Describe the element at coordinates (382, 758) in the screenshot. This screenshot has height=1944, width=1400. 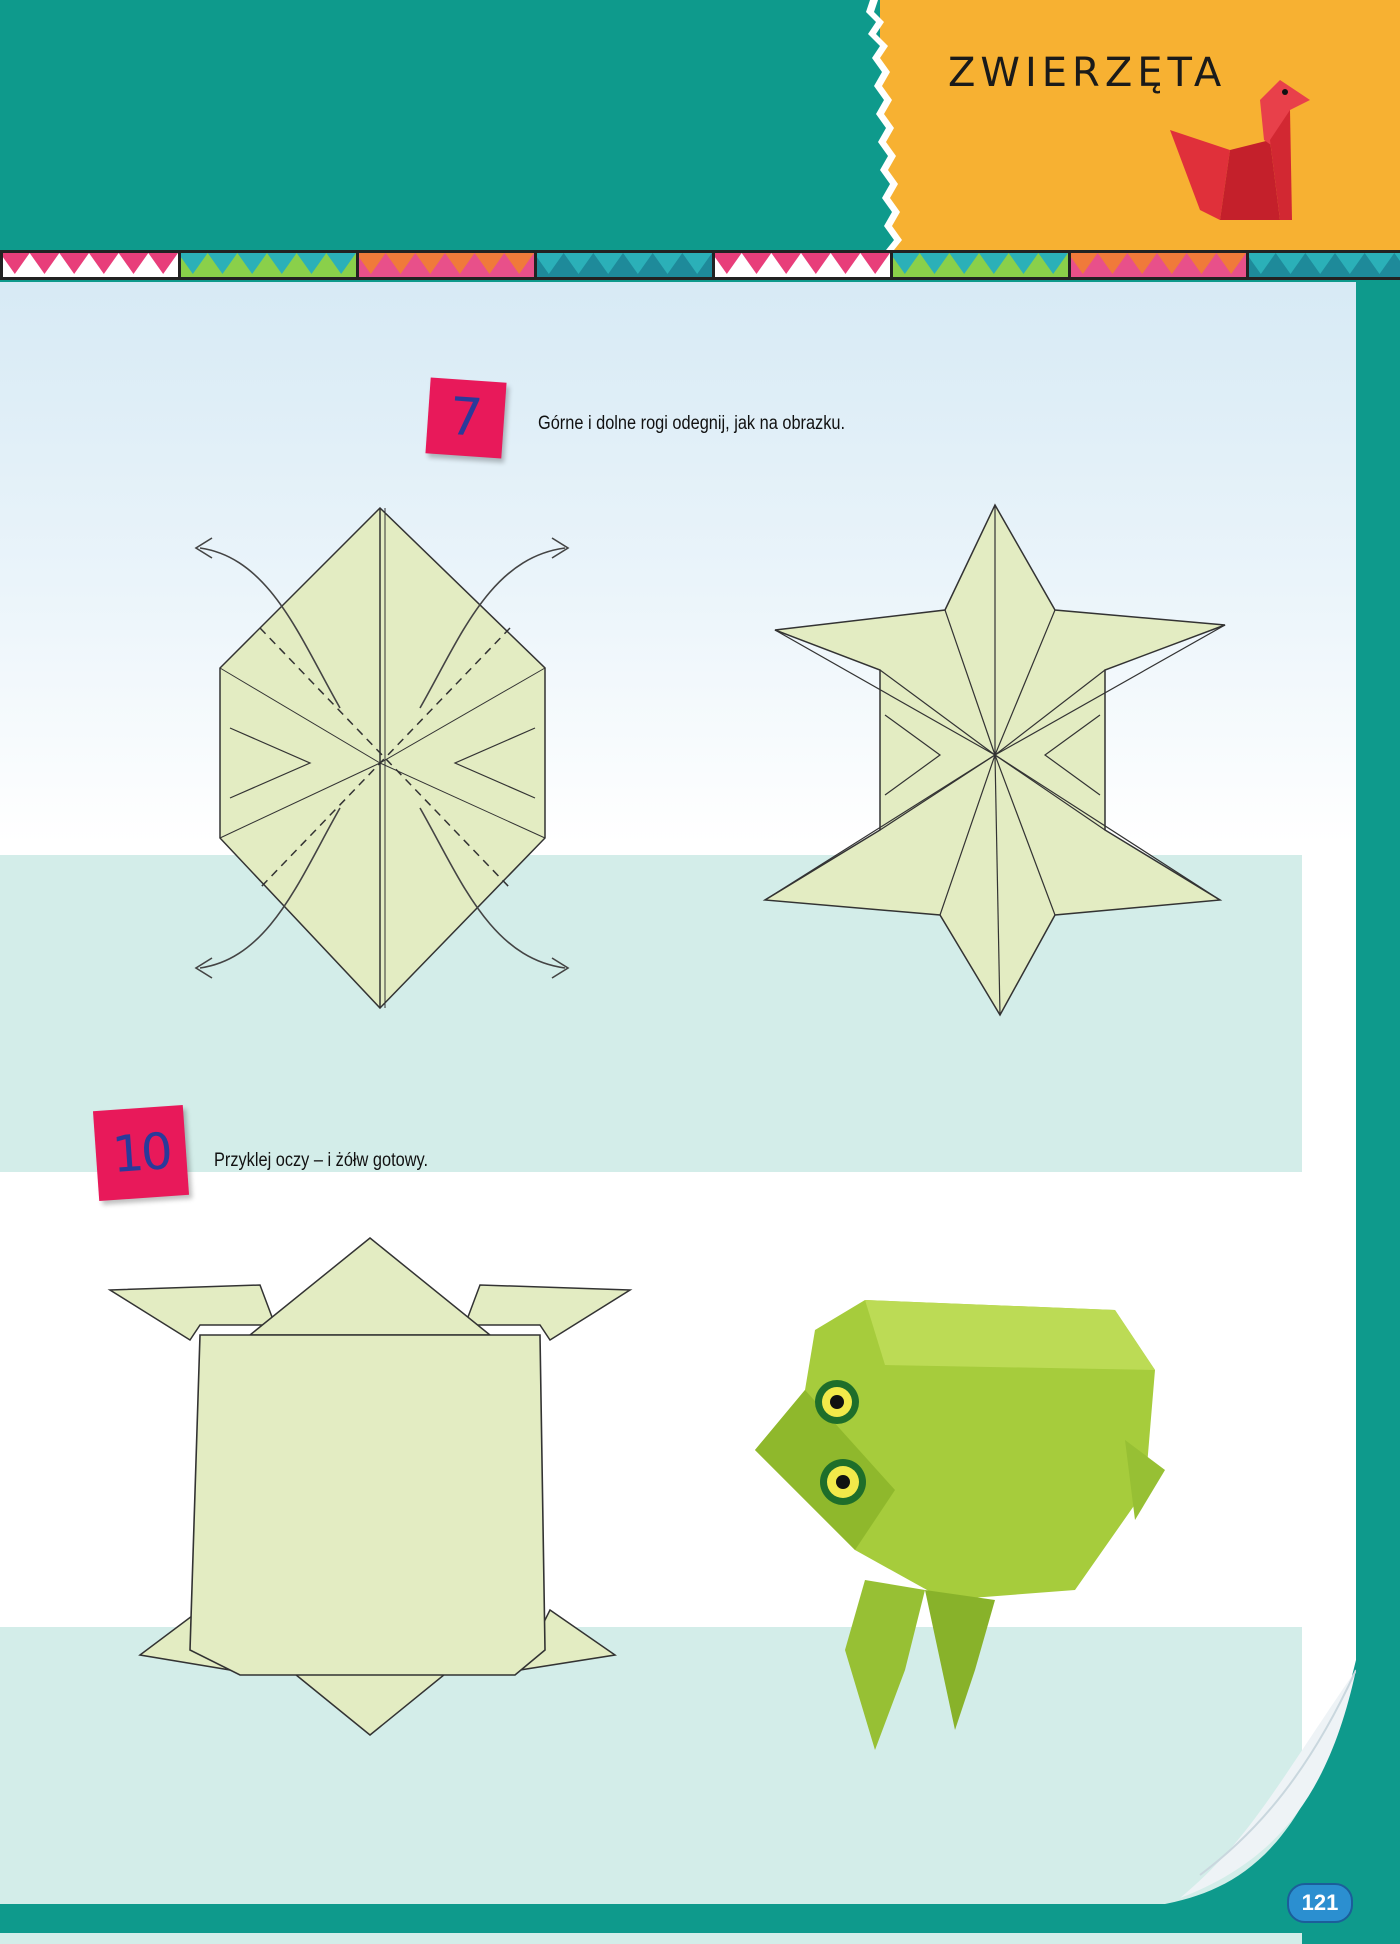
I see `fold-diagram-before-icon` at that location.